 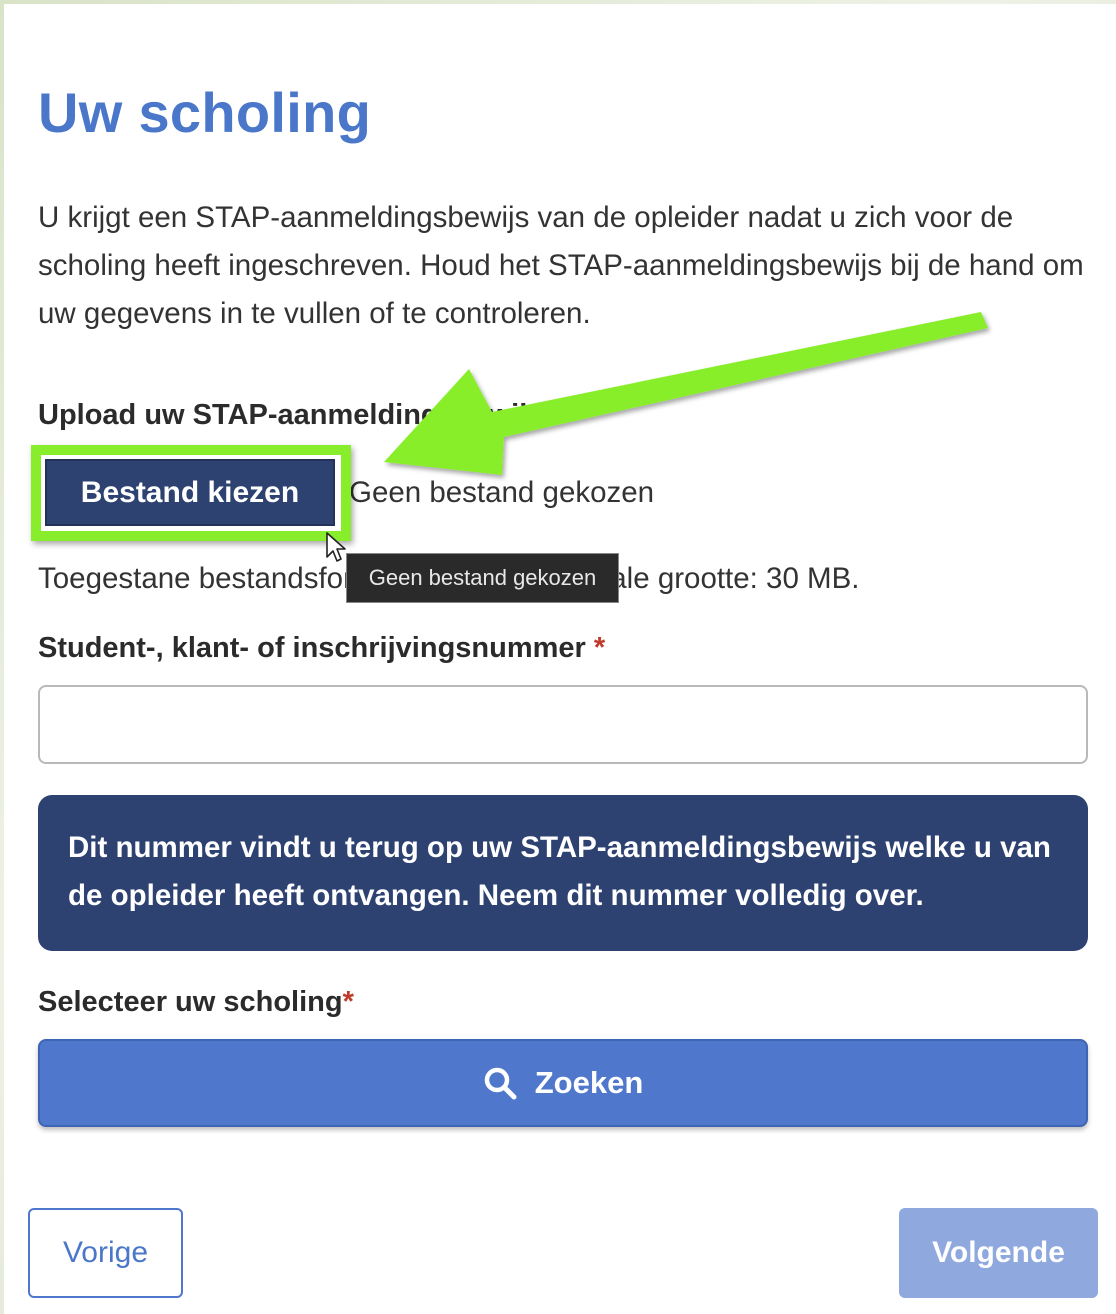 What do you see at coordinates (686, 393) in the screenshot?
I see `annotation-arrow` at bounding box center [686, 393].